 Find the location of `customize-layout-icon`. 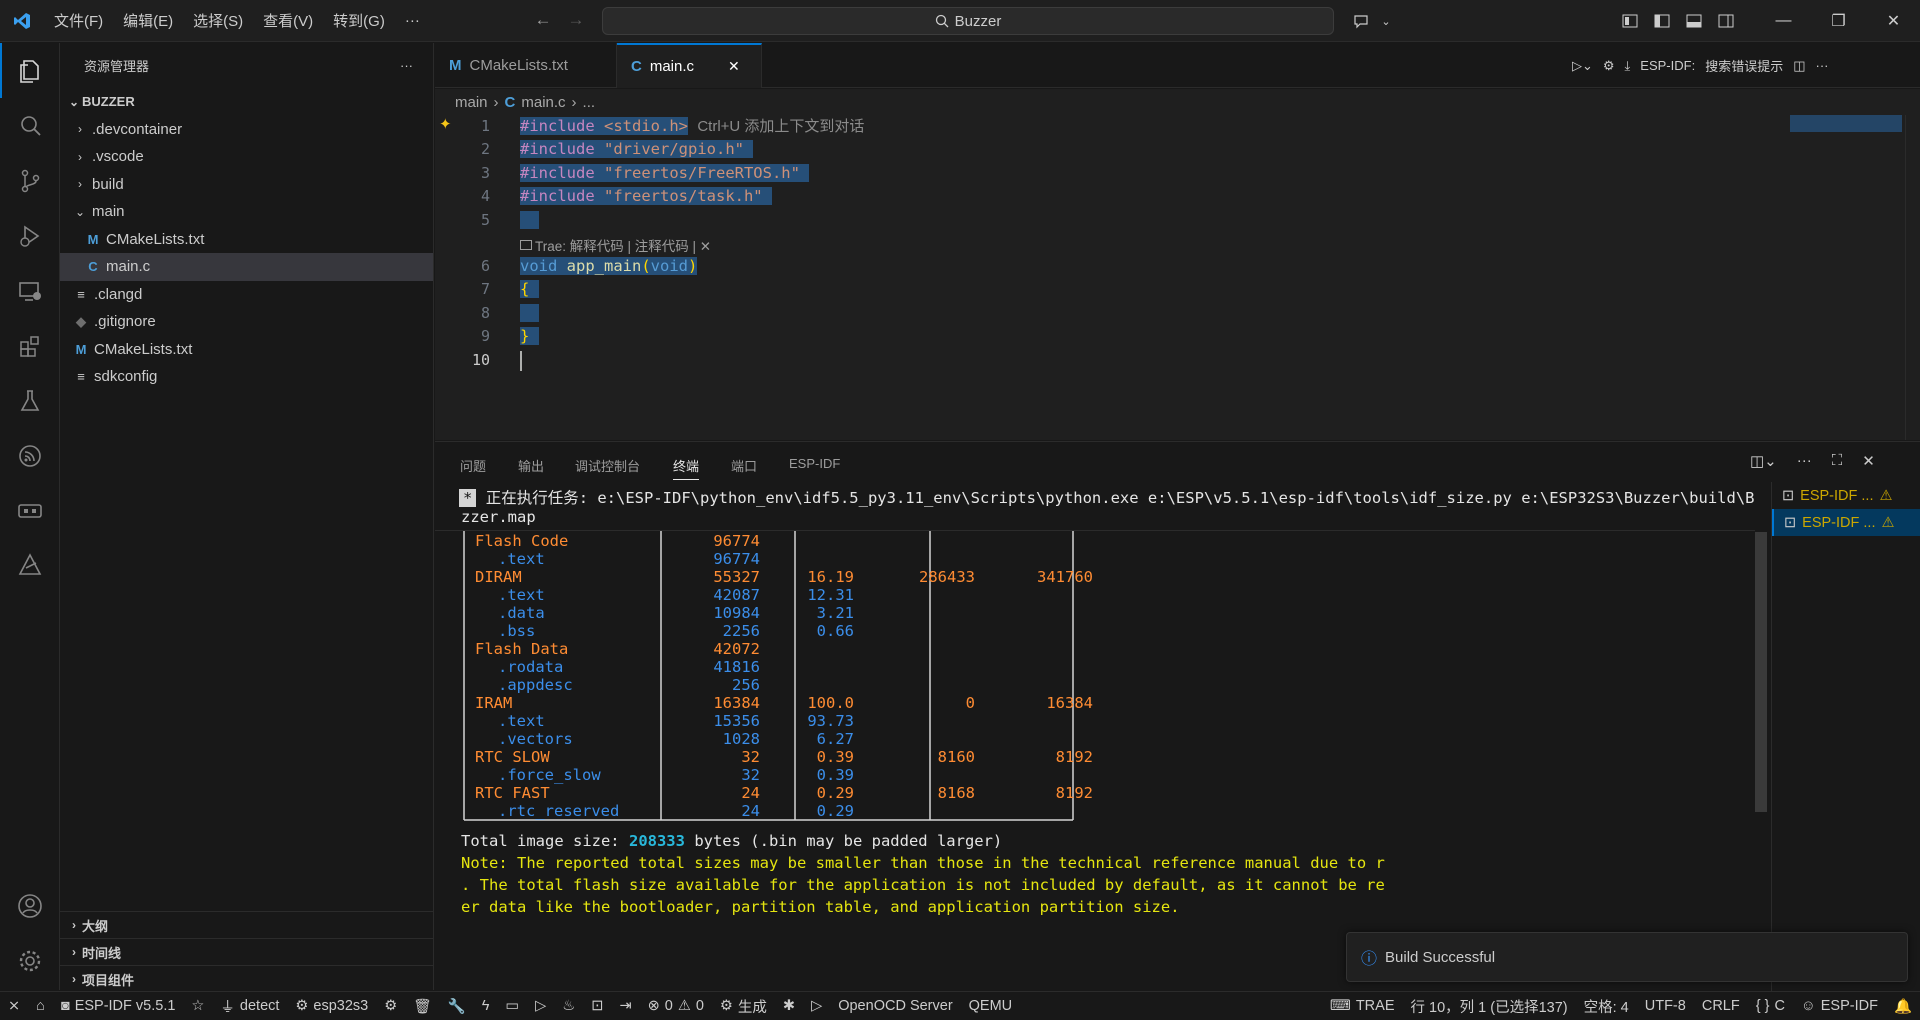

customize-layout-icon is located at coordinates (1630, 21).